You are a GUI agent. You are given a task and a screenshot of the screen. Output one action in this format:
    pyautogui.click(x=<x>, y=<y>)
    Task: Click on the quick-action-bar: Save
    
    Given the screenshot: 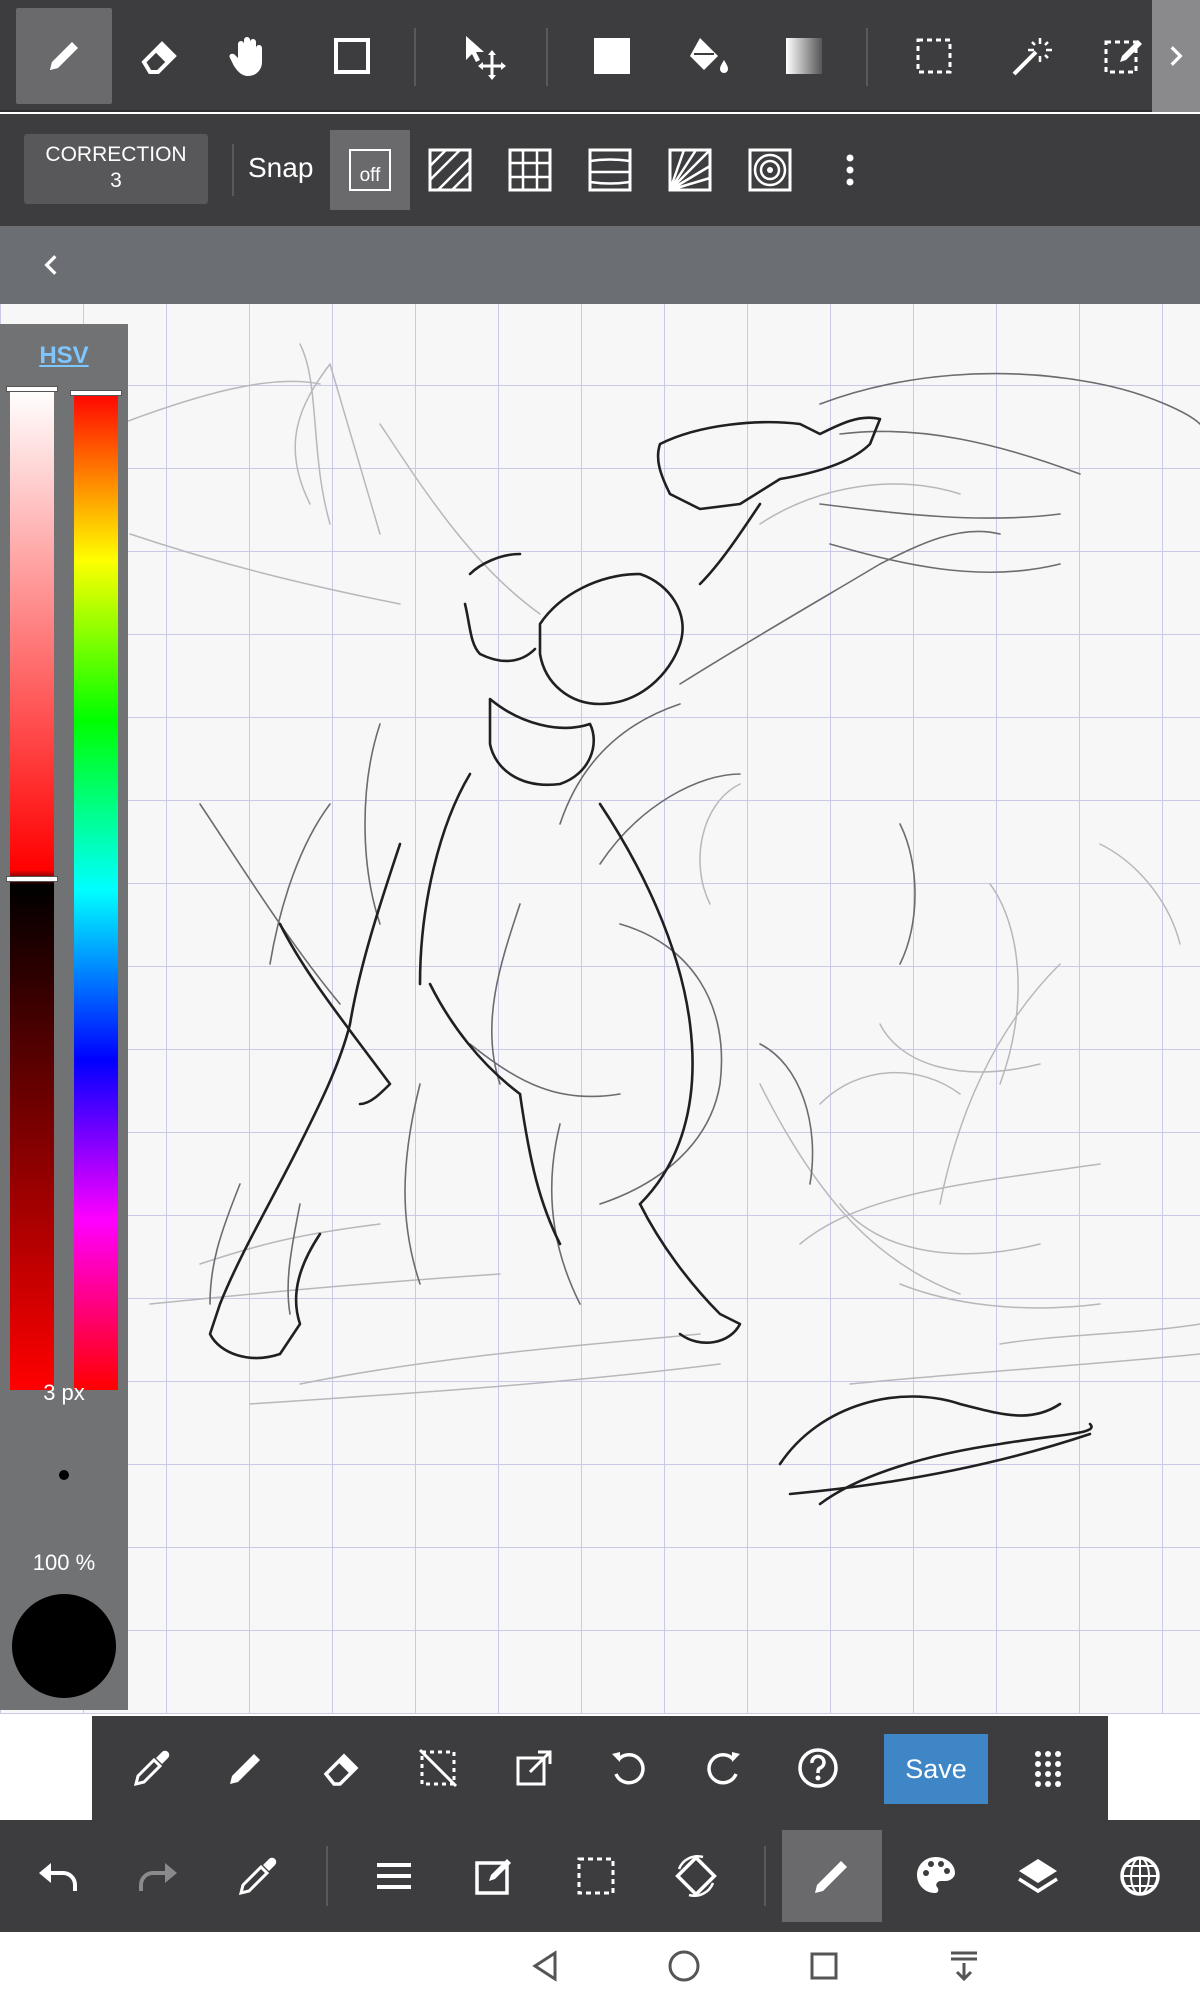 What is the action you would take?
    pyautogui.click(x=600, y=1768)
    